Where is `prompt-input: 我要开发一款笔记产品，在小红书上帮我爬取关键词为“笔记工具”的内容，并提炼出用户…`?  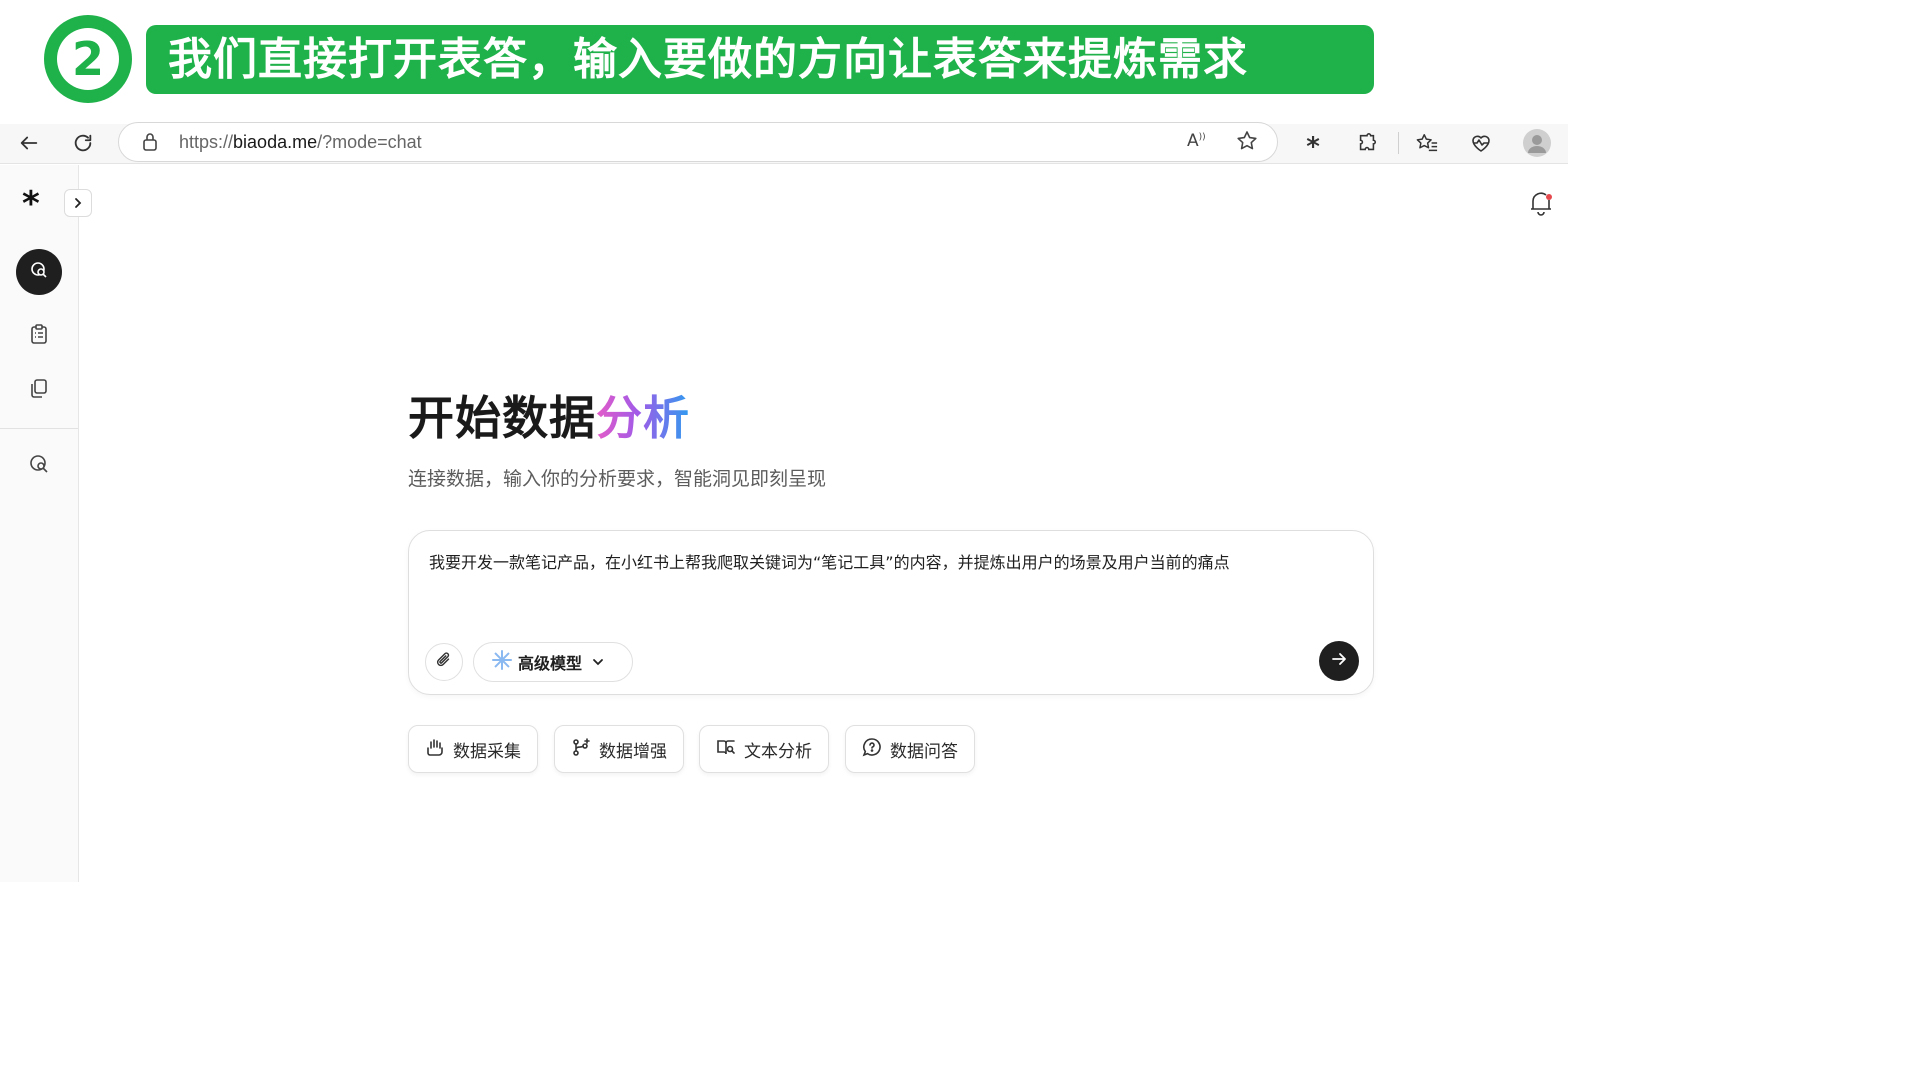
prompt-input: 我要开发一款笔记产品，在小红书上帮我爬取关键词为“笔记工具”的内容，并提炼出用户… is located at coordinates (889, 564).